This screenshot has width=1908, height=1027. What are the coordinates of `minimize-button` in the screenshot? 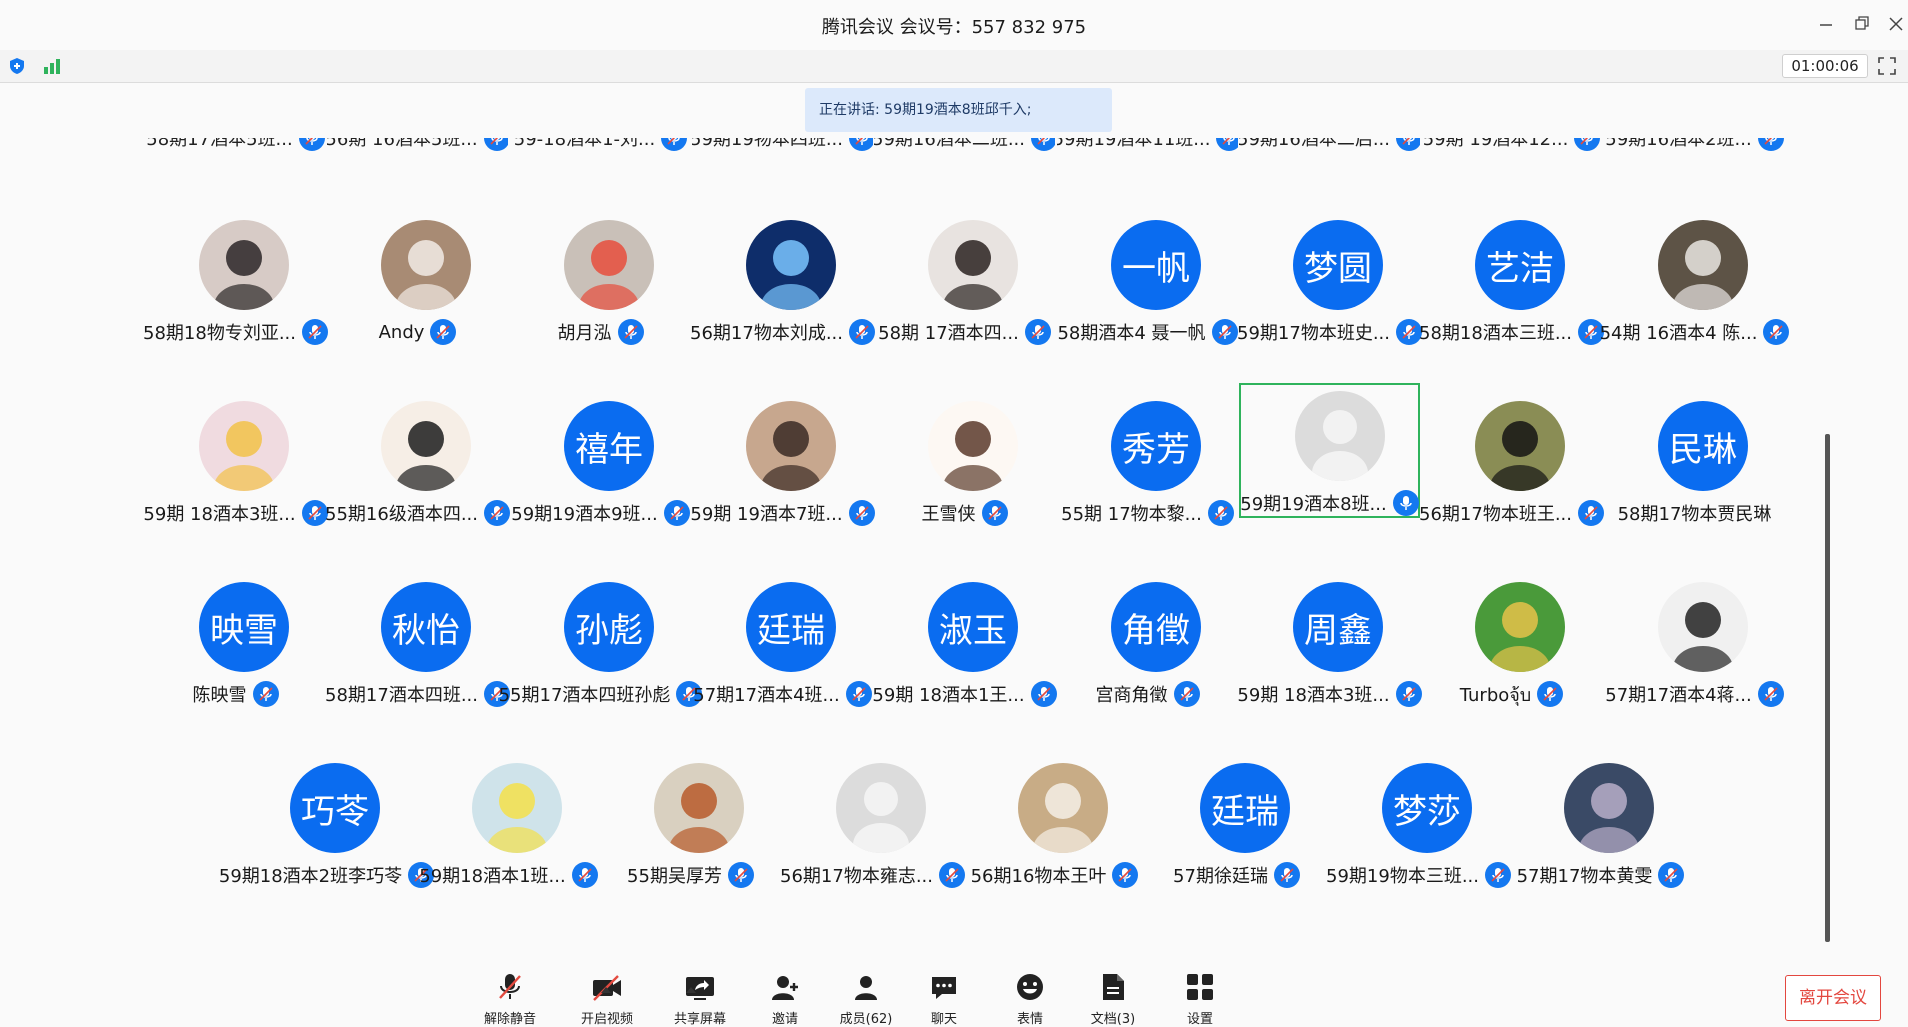 It's located at (1826, 24).